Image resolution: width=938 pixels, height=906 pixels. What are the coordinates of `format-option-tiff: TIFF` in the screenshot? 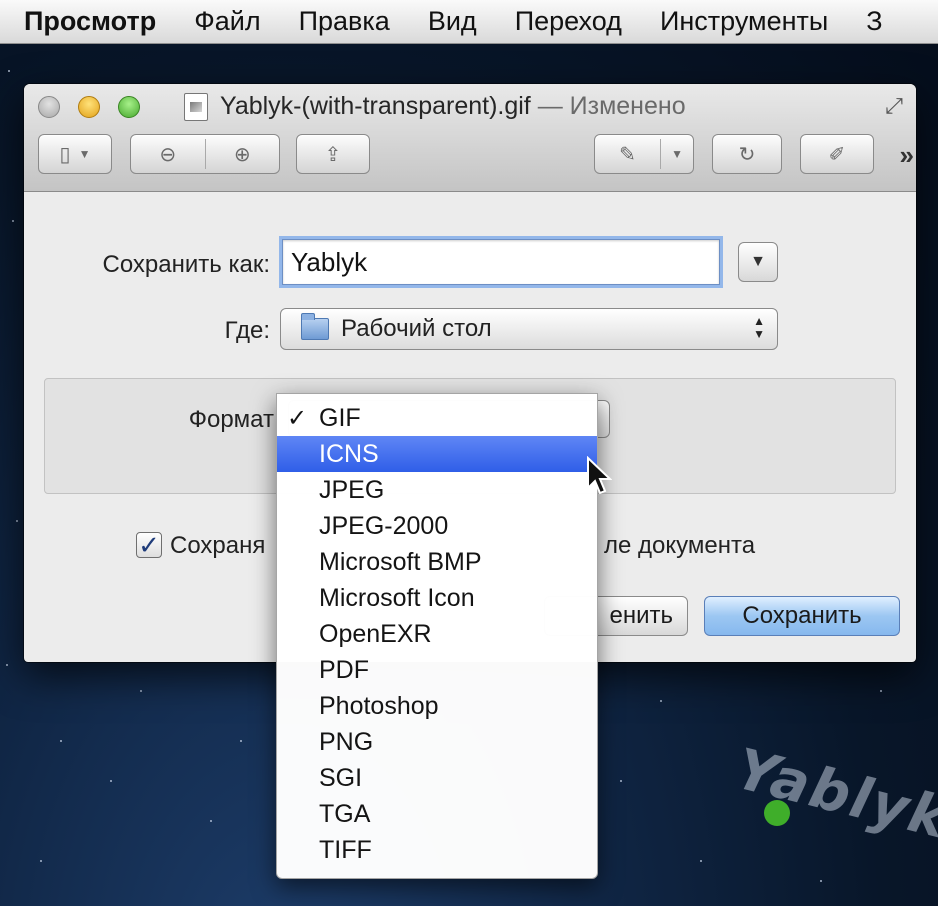 It's located at (437, 850).